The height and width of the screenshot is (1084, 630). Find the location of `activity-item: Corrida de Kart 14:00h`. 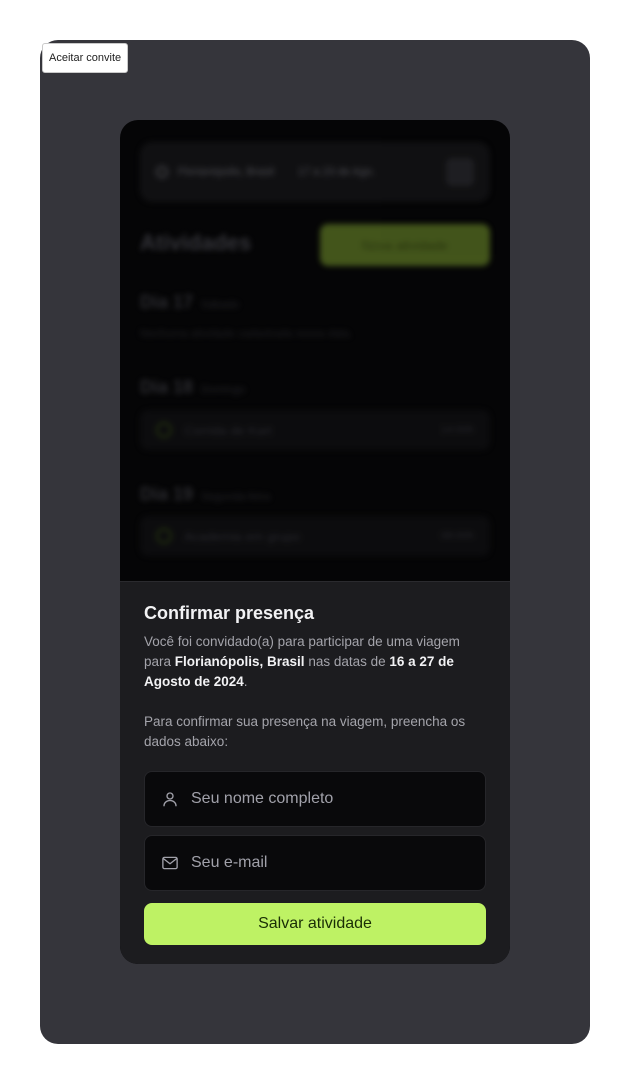

activity-item: Corrida de Kart 14:00h is located at coordinates (315, 430).